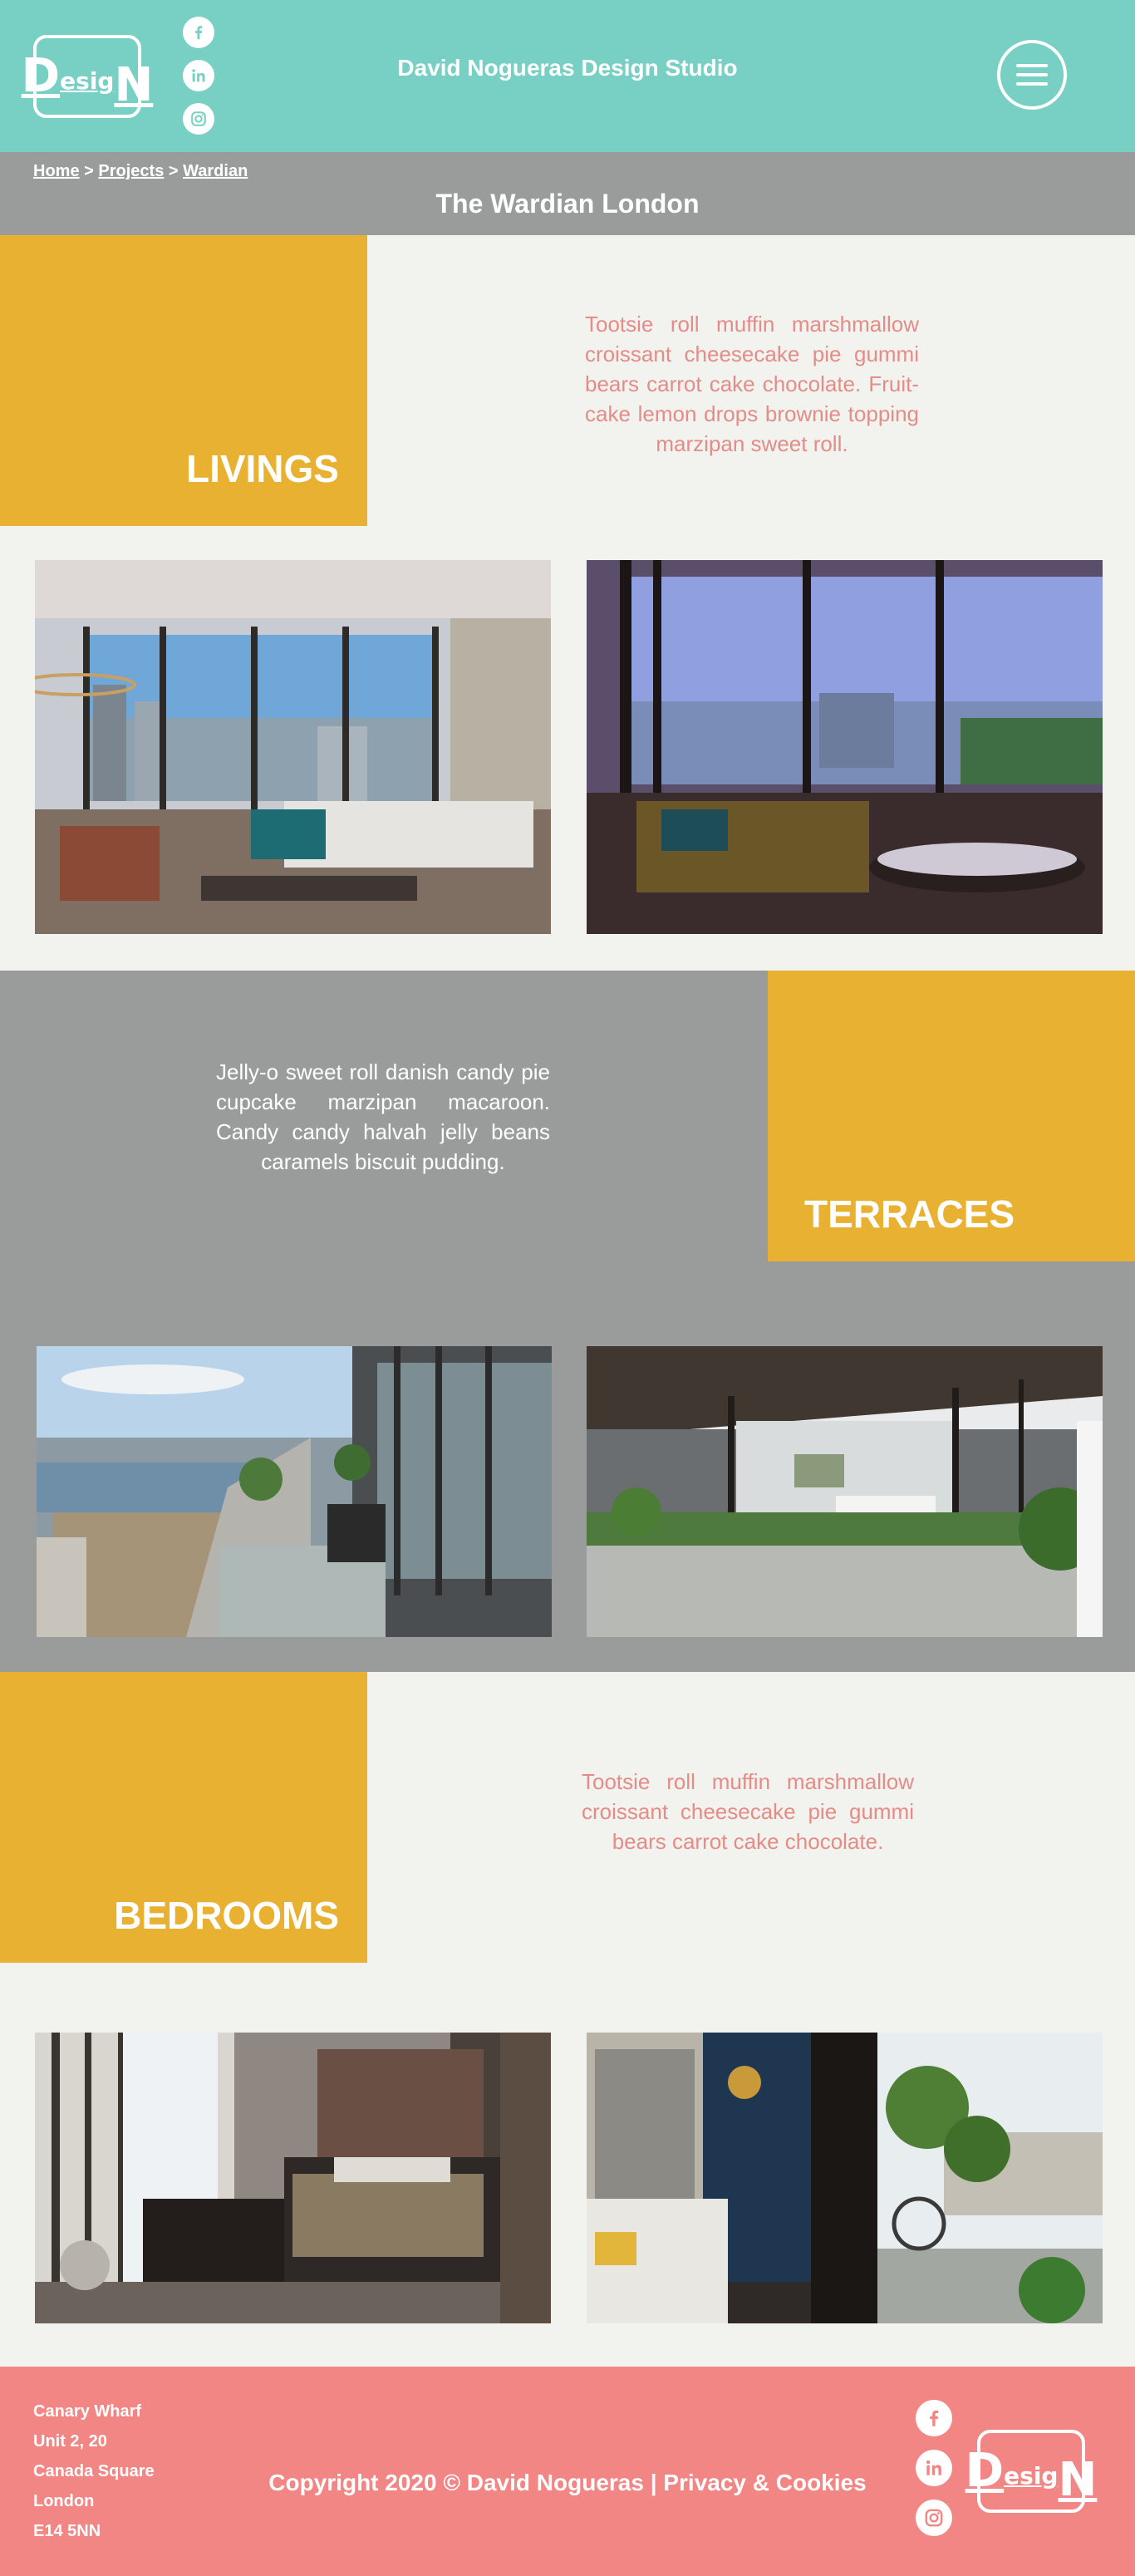 The height and width of the screenshot is (2576, 1135). What do you see at coordinates (215, 171) in the screenshot?
I see `breadcrumb-wardian: Wardian` at bounding box center [215, 171].